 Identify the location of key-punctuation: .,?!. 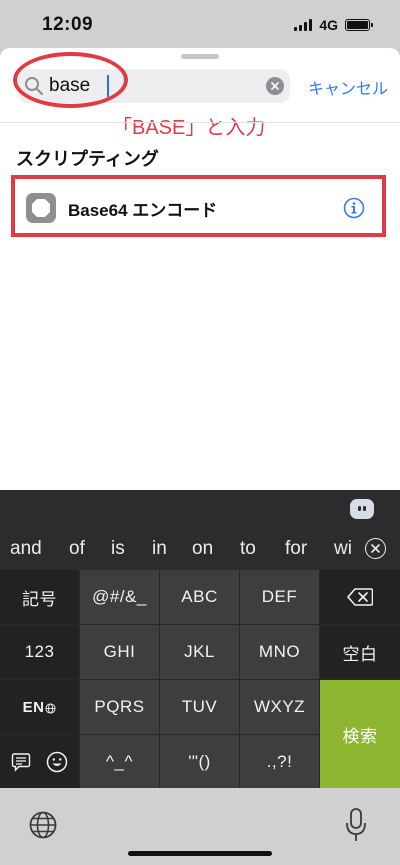
(279, 762).